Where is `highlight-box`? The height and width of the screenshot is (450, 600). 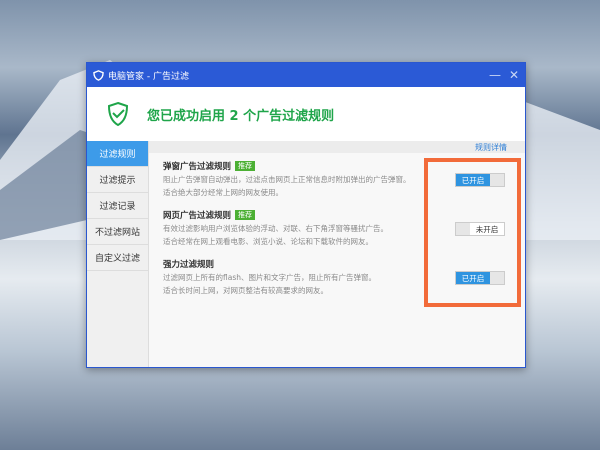 highlight-box is located at coordinates (472, 232).